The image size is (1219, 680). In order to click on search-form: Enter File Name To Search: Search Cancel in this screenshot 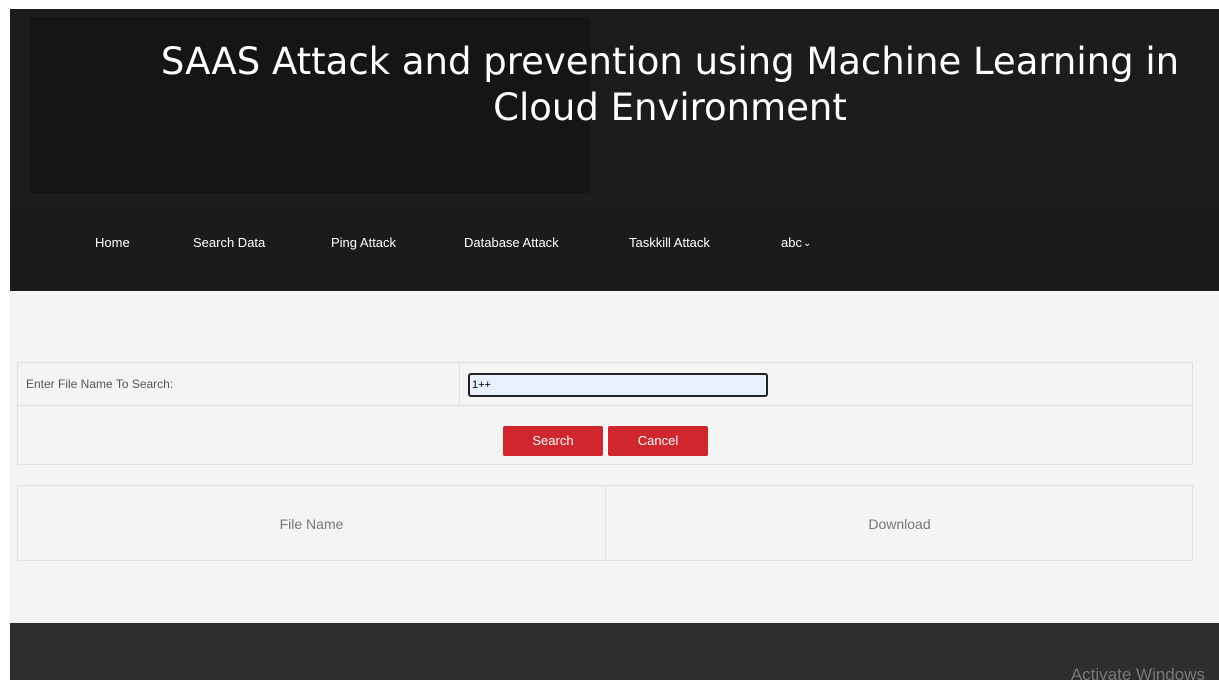, I will do `click(605, 413)`.